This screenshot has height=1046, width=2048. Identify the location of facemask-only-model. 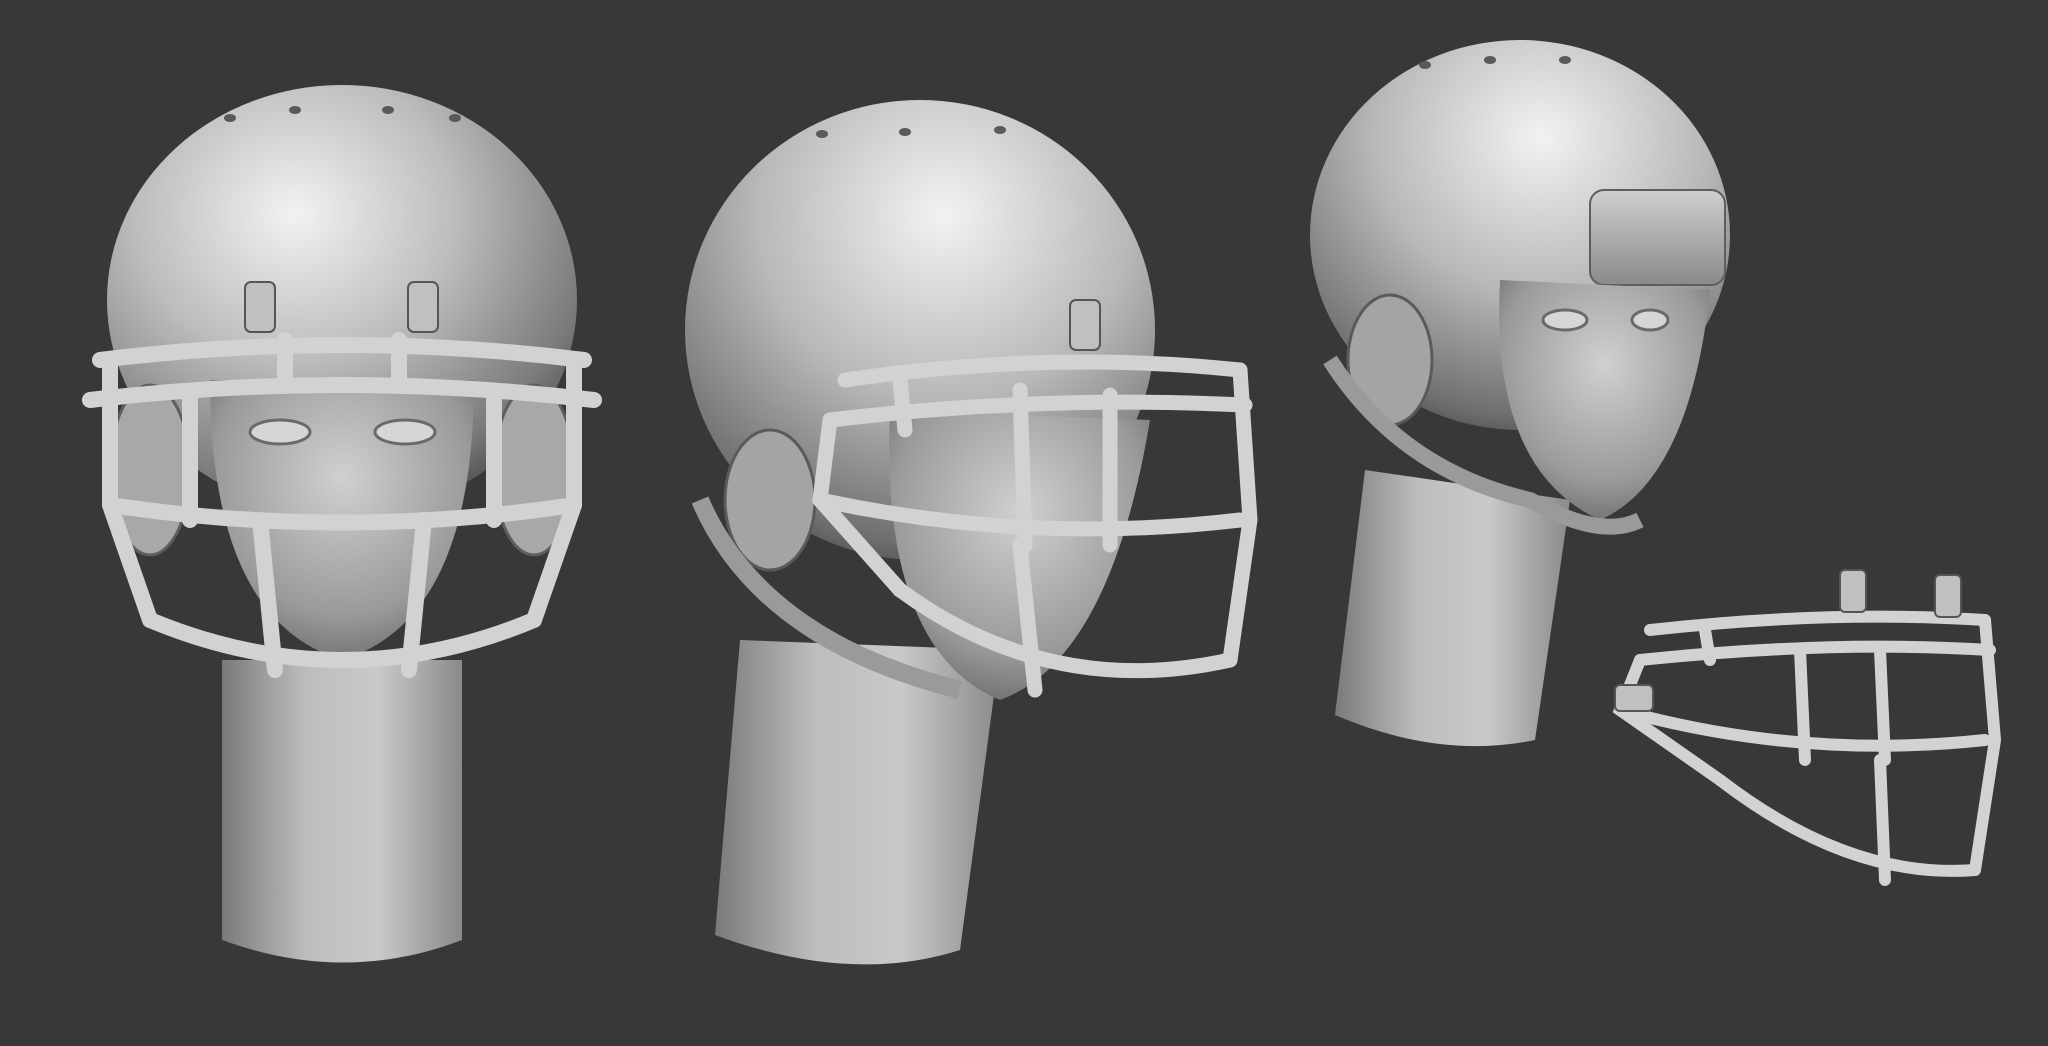
(1807, 748).